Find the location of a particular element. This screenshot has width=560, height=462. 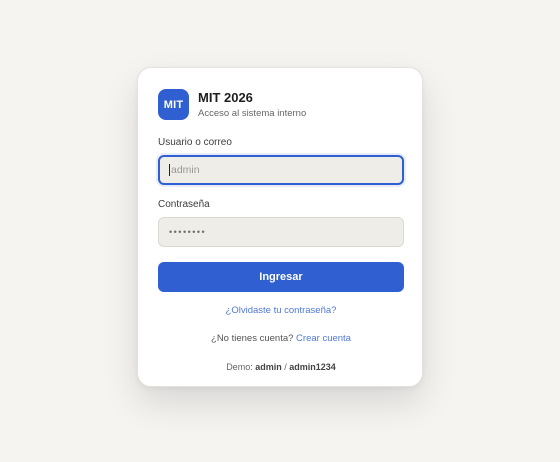

app-subtitle: Acceso al sistema interno is located at coordinates (252, 113).